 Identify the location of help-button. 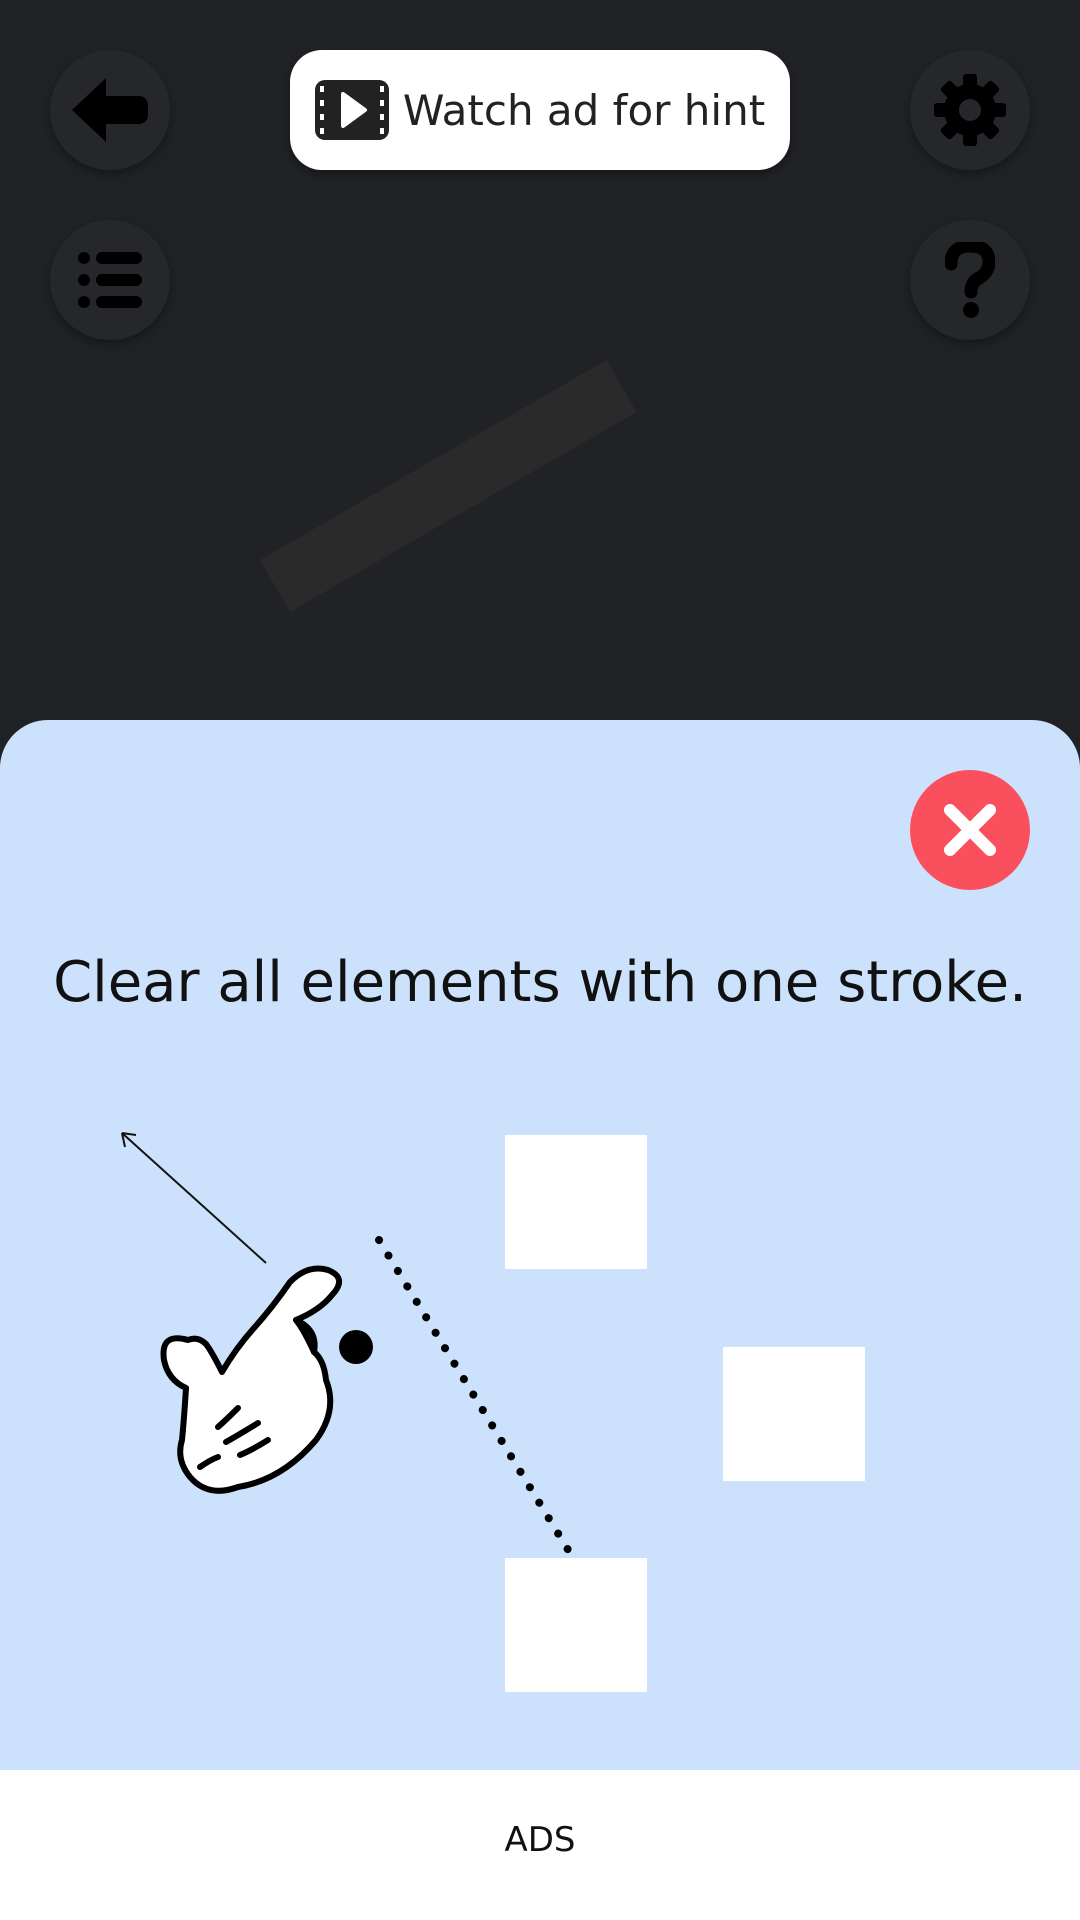
(970, 280).